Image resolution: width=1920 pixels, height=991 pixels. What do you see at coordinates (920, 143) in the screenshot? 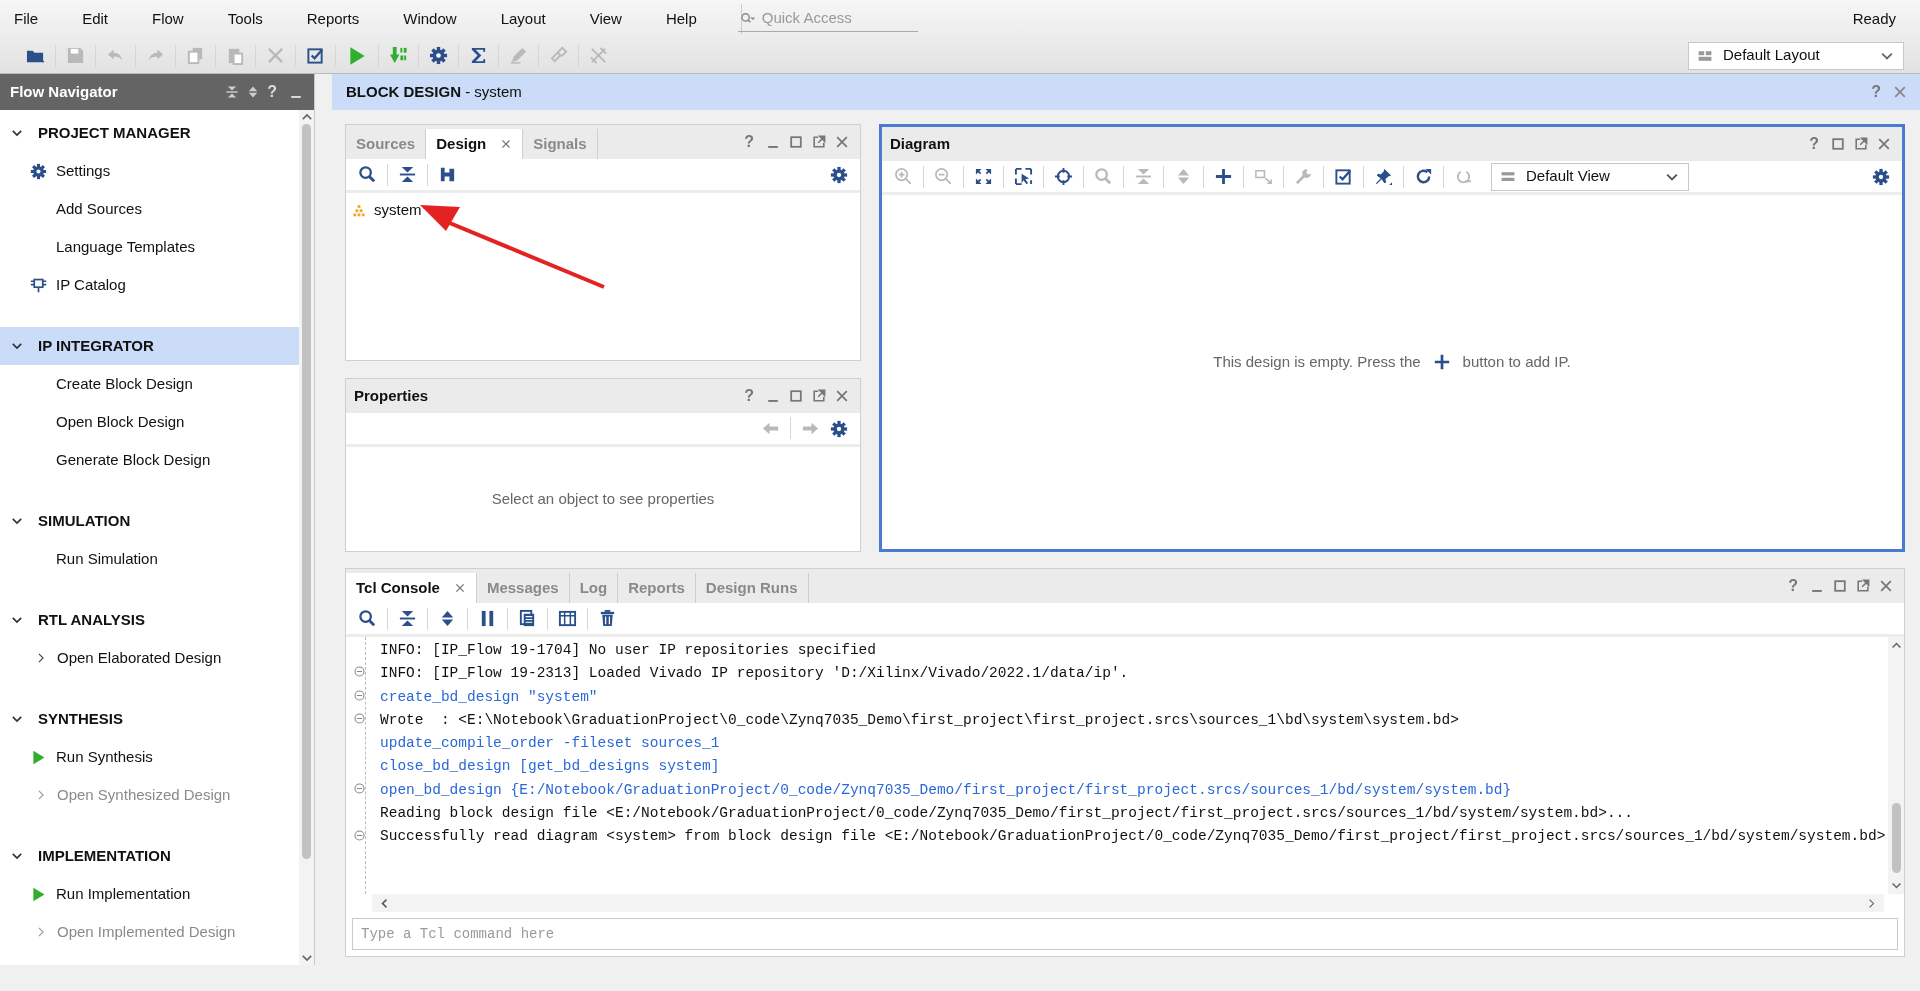
I see `panel-title: Diagram` at bounding box center [920, 143].